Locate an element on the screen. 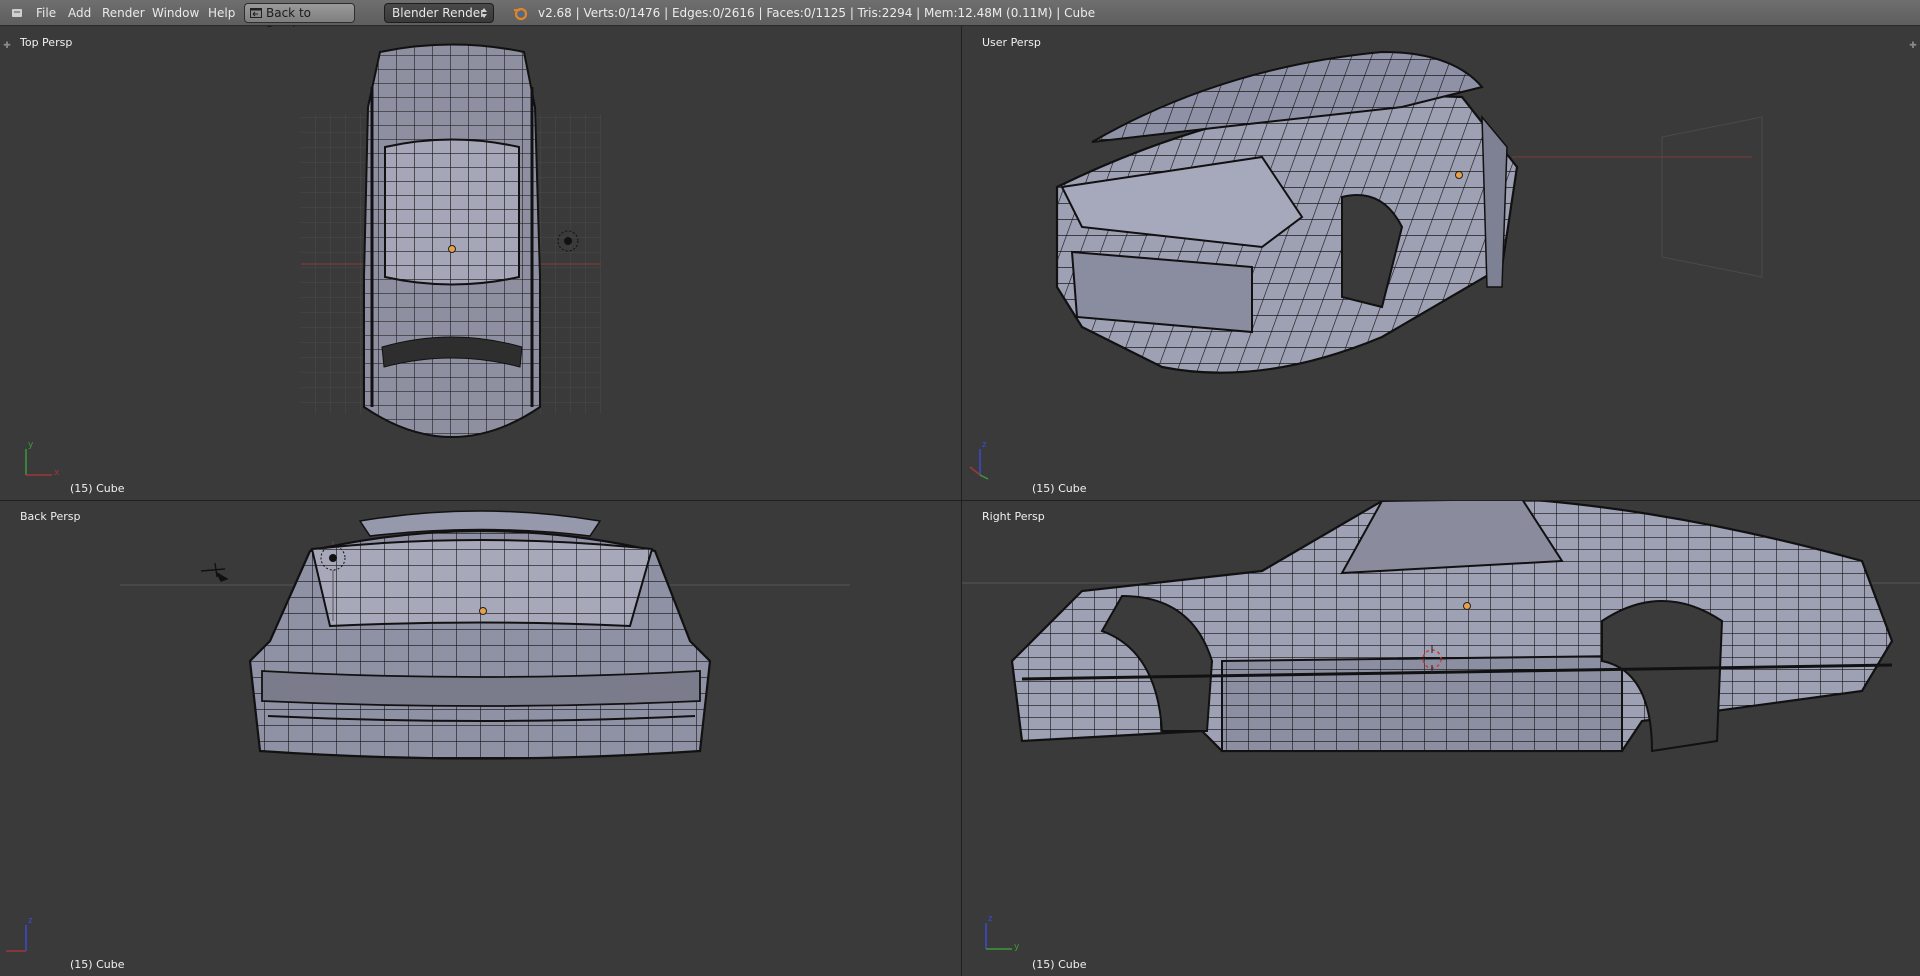 The image size is (1920, 976). back-to-previous-icon is located at coordinates (256, 13).